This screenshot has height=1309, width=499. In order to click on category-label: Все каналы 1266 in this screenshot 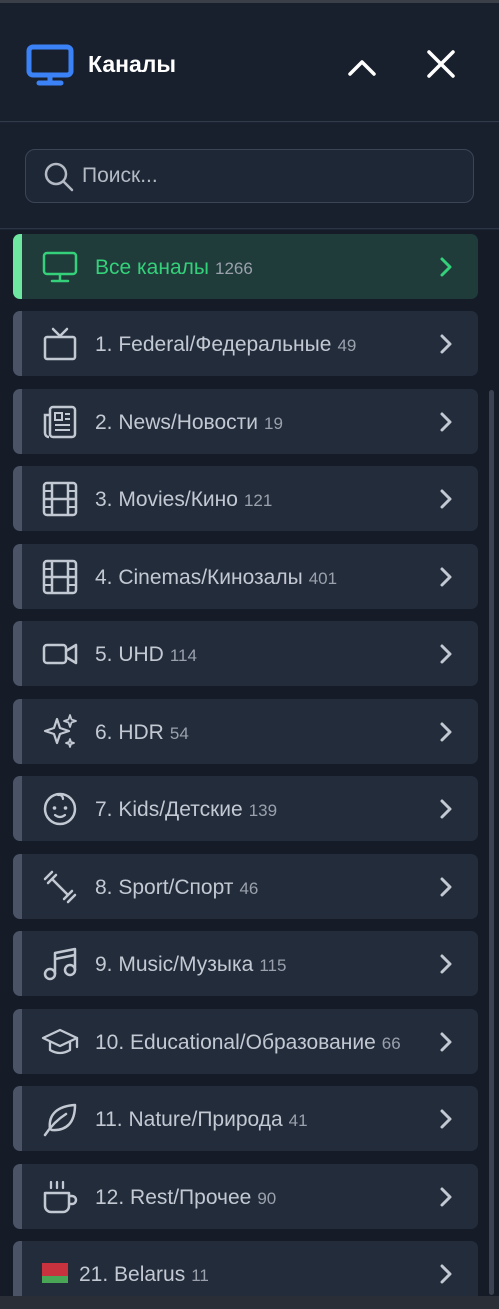, I will do `click(174, 267)`.